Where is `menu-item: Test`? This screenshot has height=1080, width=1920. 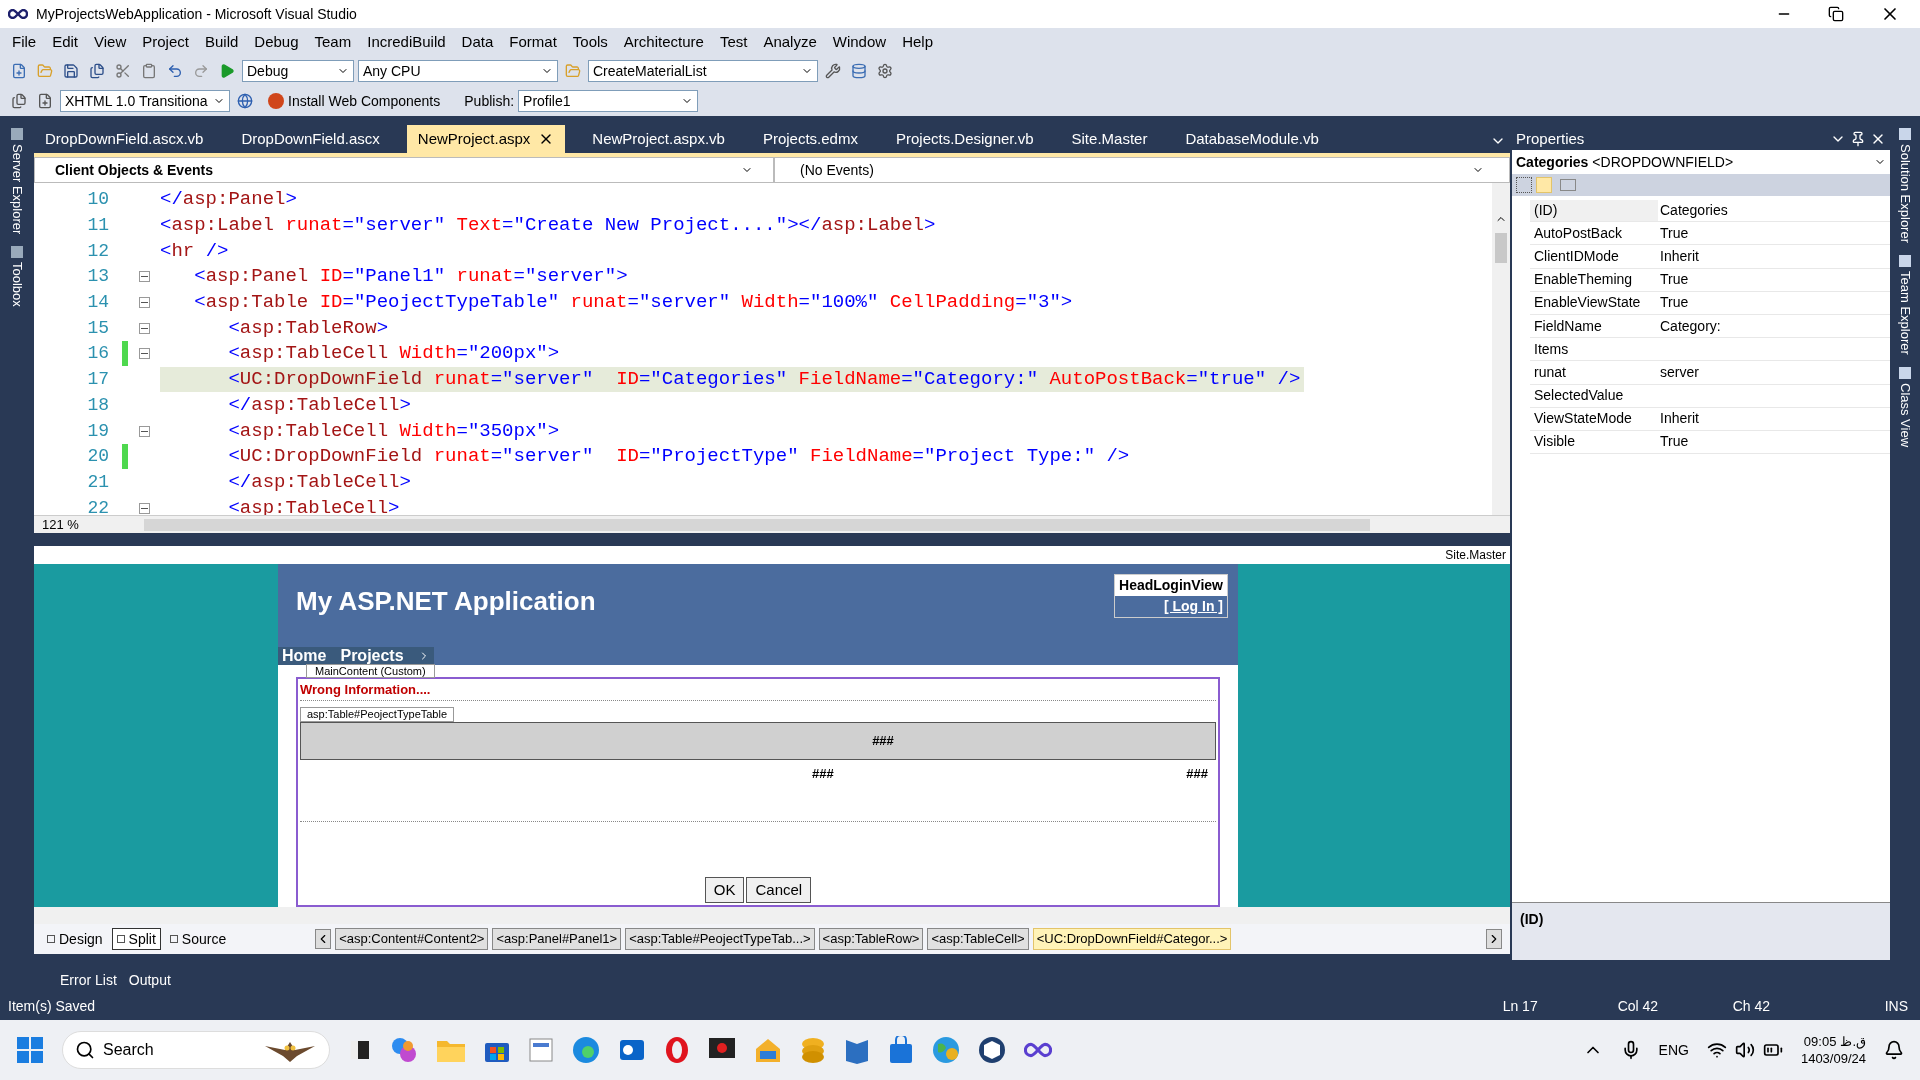 menu-item: Test is located at coordinates (733, 42).